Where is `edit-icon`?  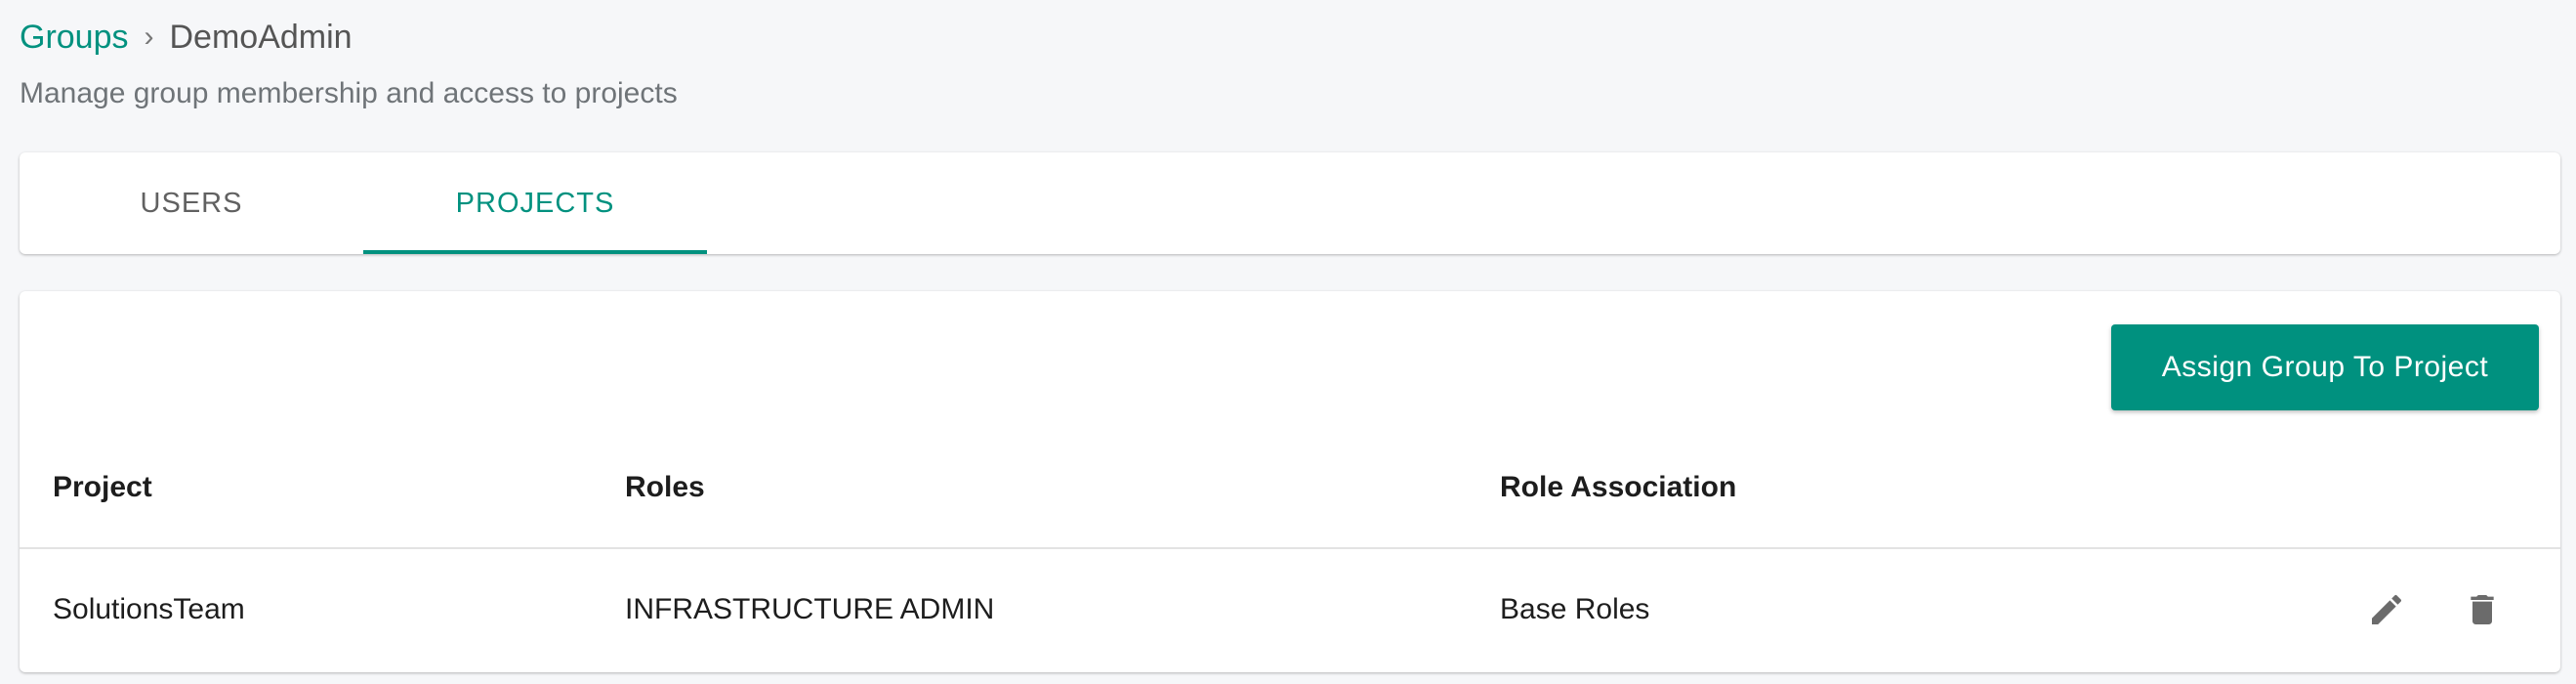
edit-icon is located at coordinates (2387, 609).